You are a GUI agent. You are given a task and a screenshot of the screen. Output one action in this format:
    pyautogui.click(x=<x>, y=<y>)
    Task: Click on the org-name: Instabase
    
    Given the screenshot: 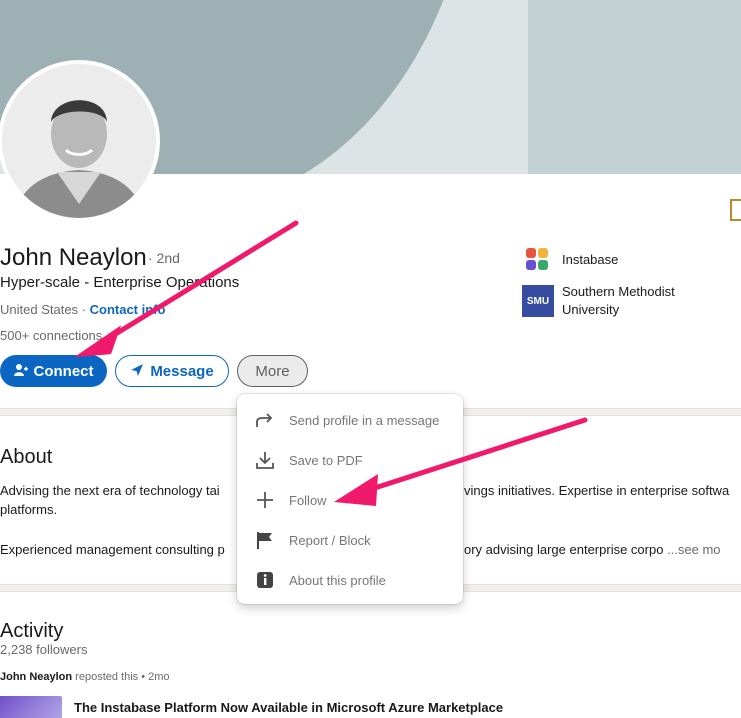 What is the action you would take?
    pyautogui.click(x=590, y=259)
    